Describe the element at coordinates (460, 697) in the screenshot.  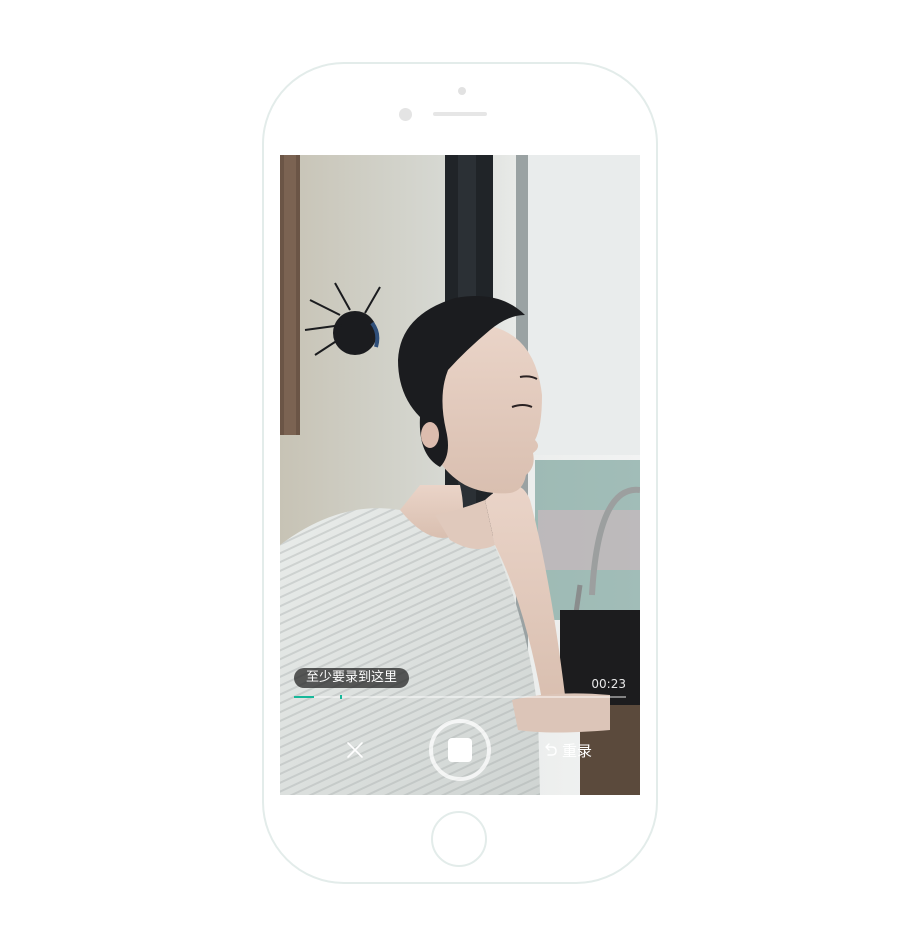
I see `recording-progress-bar` at that location.